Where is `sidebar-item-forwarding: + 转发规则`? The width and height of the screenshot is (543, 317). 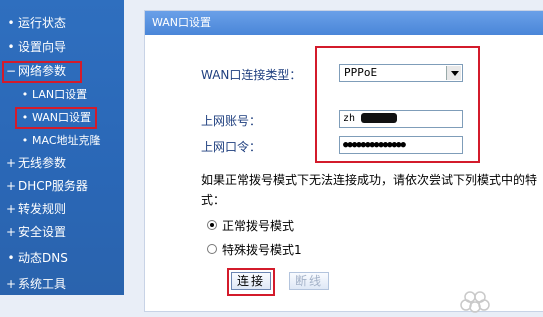 sidebar-item-forwarding: + 转发规则 is located at coordinates (62, 209).